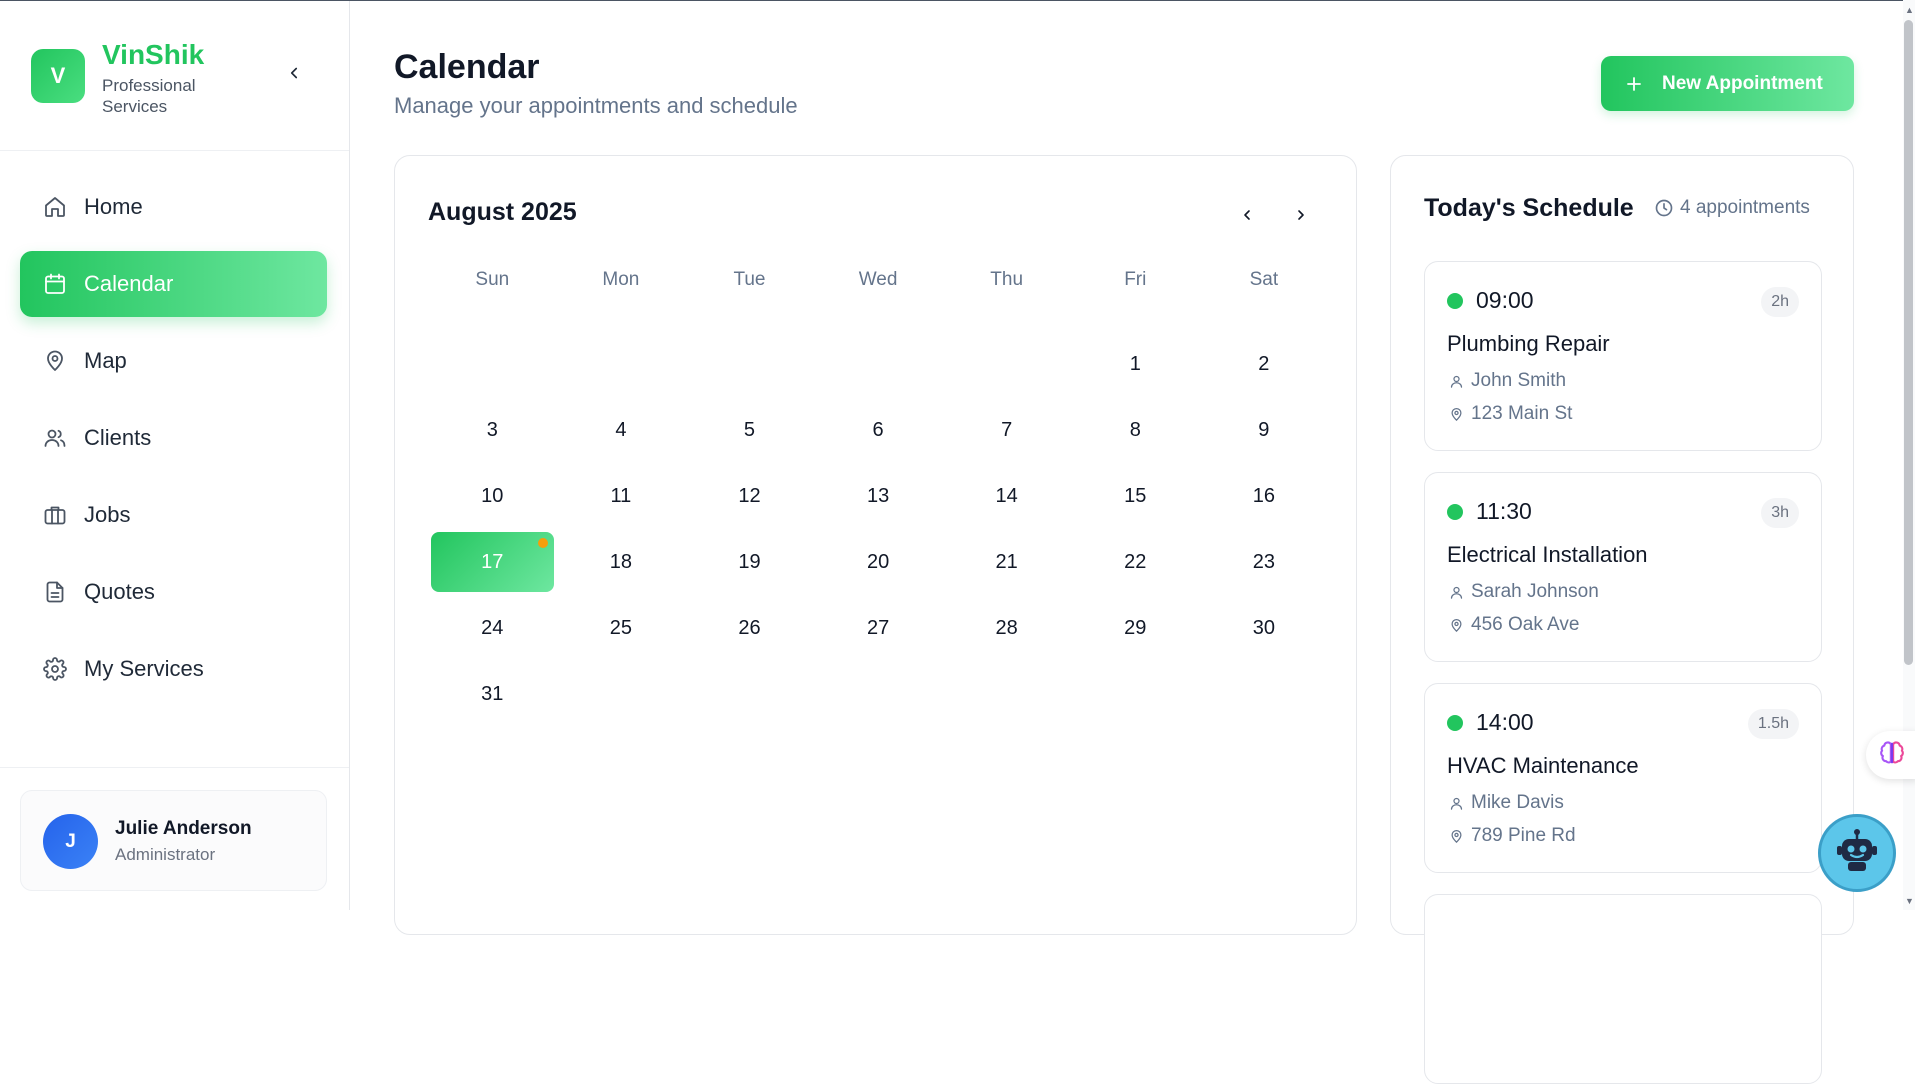 This screenshot has width=1915, height=1084. What do you see at coordinates (1547, 554) in the screenshot?
I see `appointment-service: Electrical Installation` at bounding box center [1547, 554].